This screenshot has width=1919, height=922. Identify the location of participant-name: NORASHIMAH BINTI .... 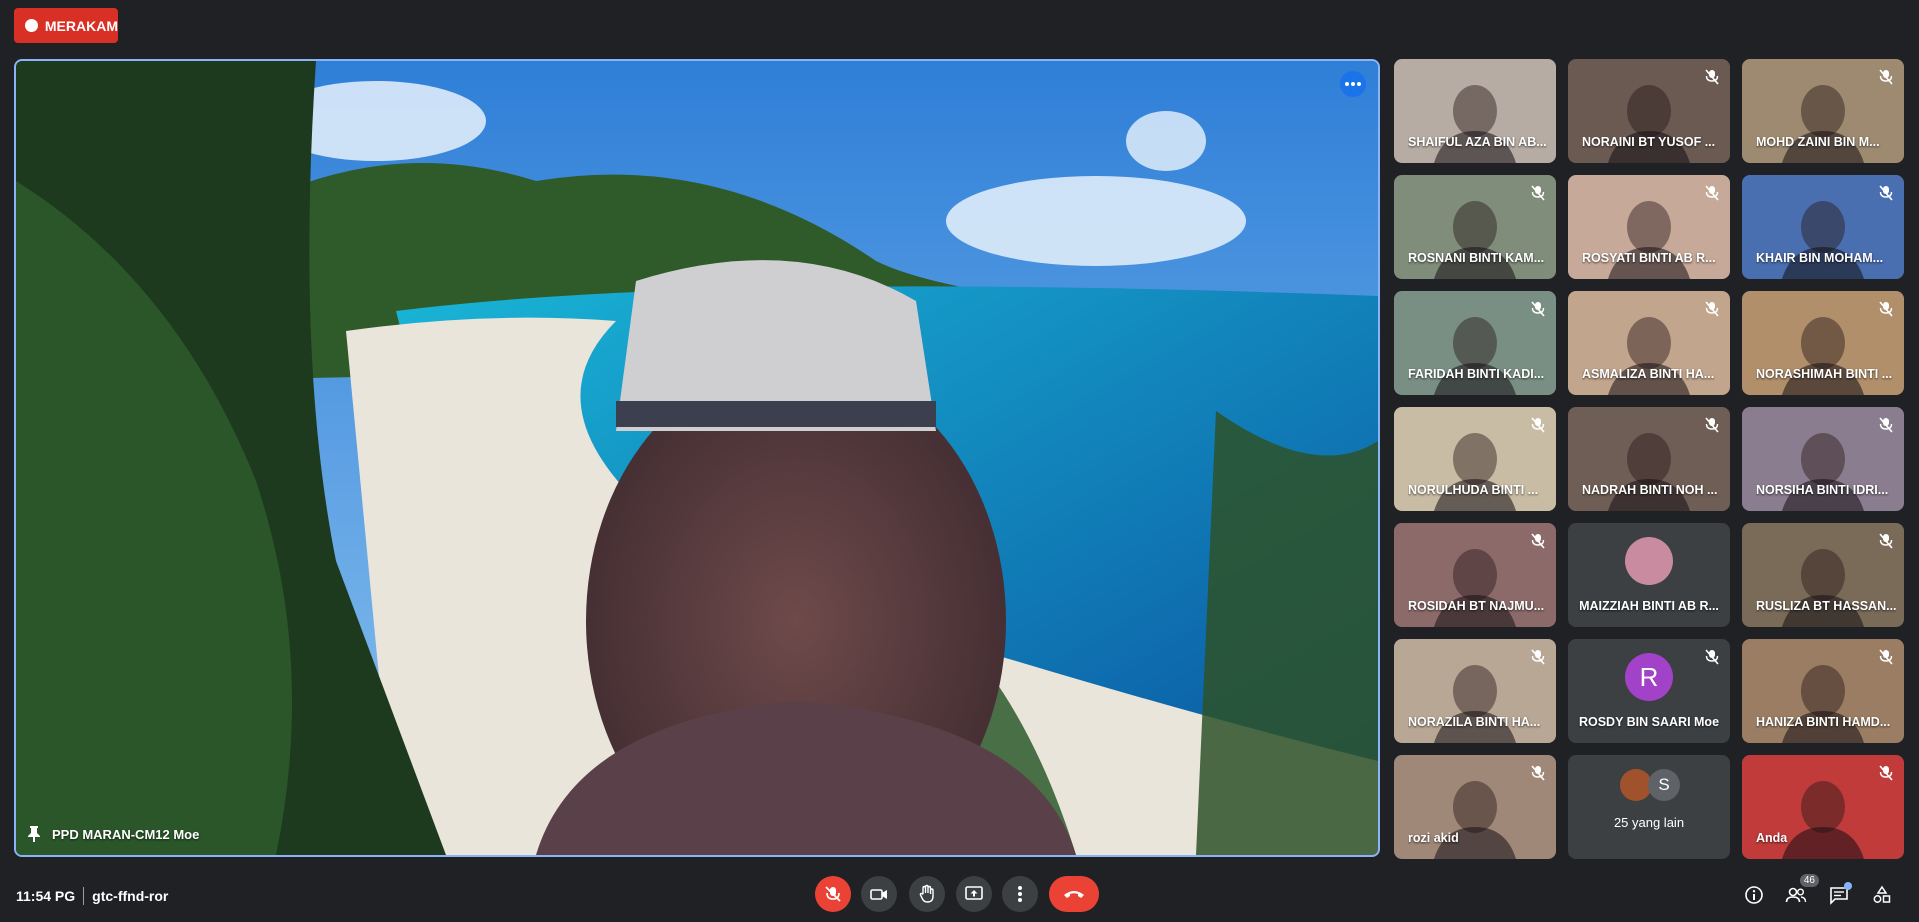
(1824, 374).